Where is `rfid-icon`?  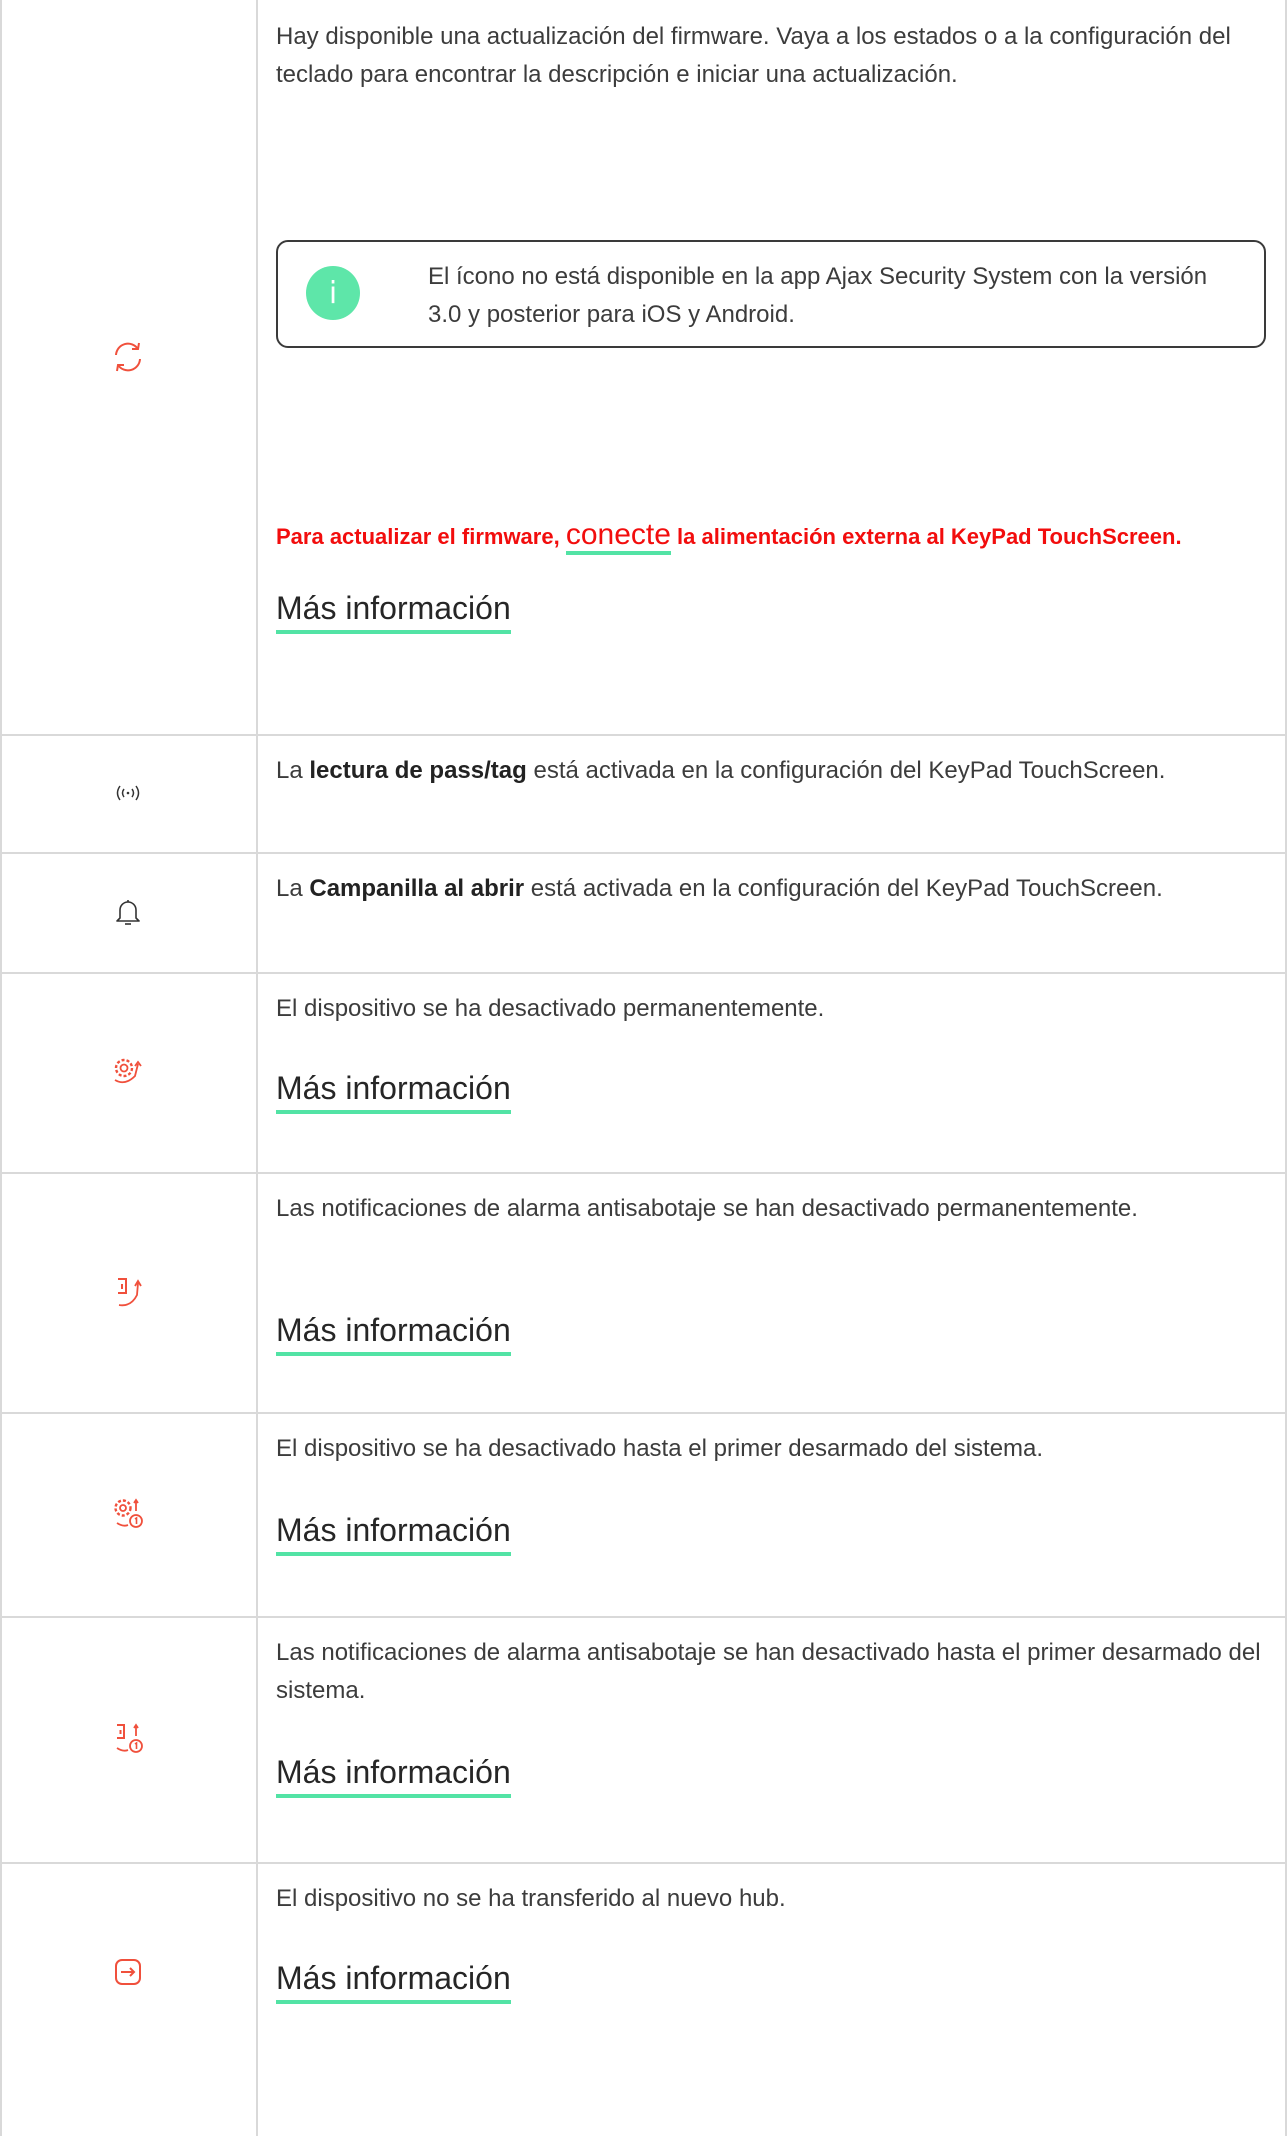 rfid-icon is located at coordinates (128, 793).